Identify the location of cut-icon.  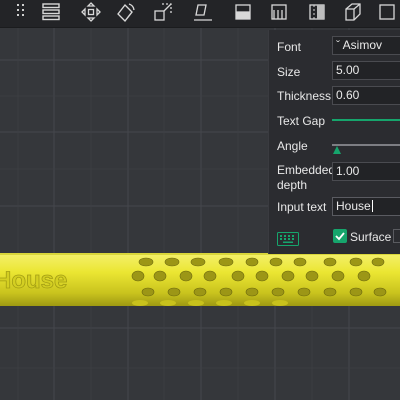
(243, 12).